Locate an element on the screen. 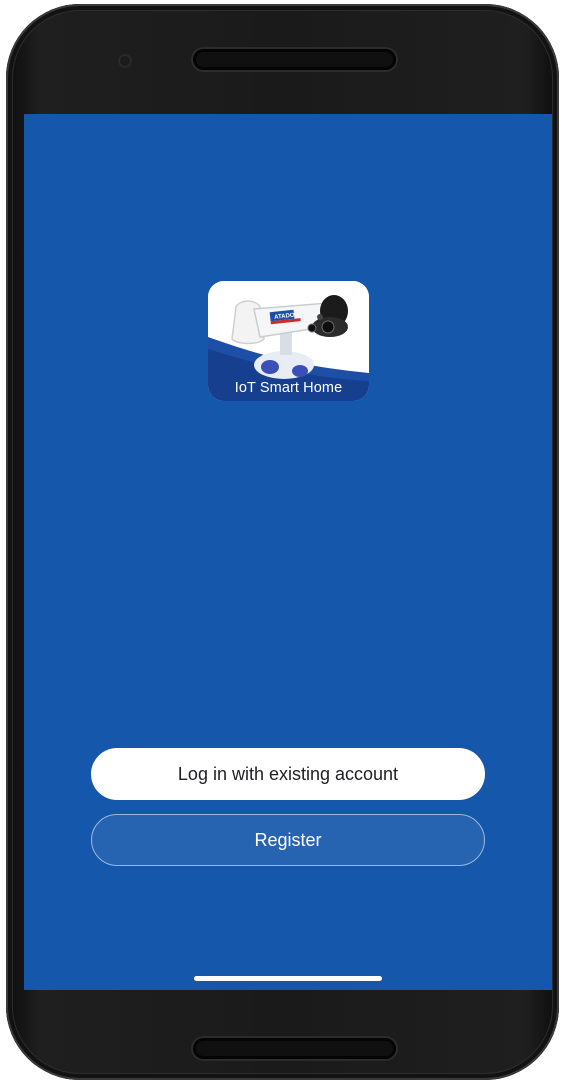 The width and height of the screenshot is (565, 1084). register-button: Register is located at coordinates (288, 840).